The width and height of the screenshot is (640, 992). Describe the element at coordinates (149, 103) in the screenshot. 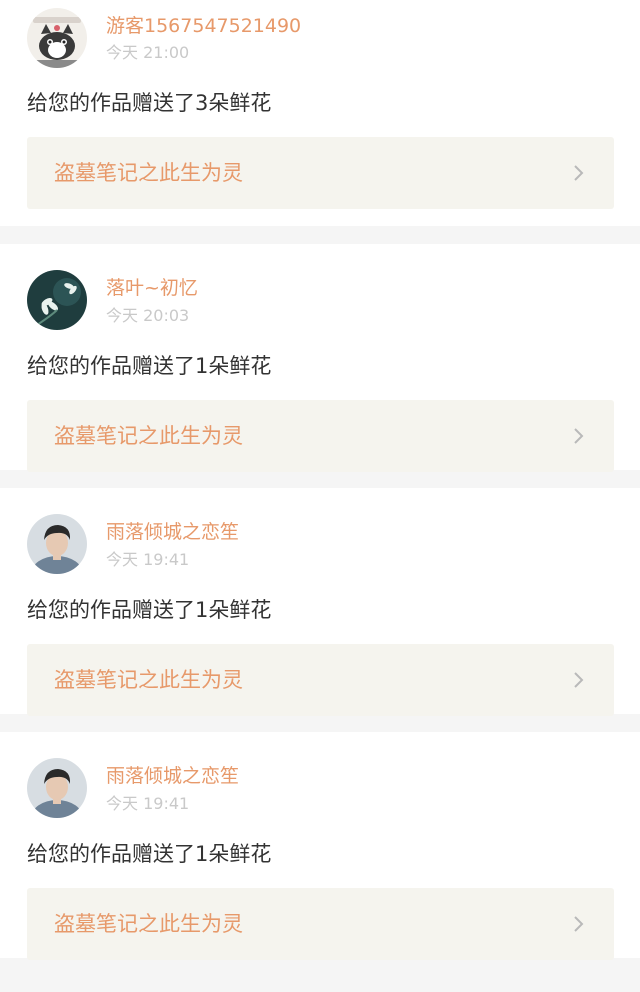

I see `gift-message: 给您的作品赠送了3朵鲜花` at that location.